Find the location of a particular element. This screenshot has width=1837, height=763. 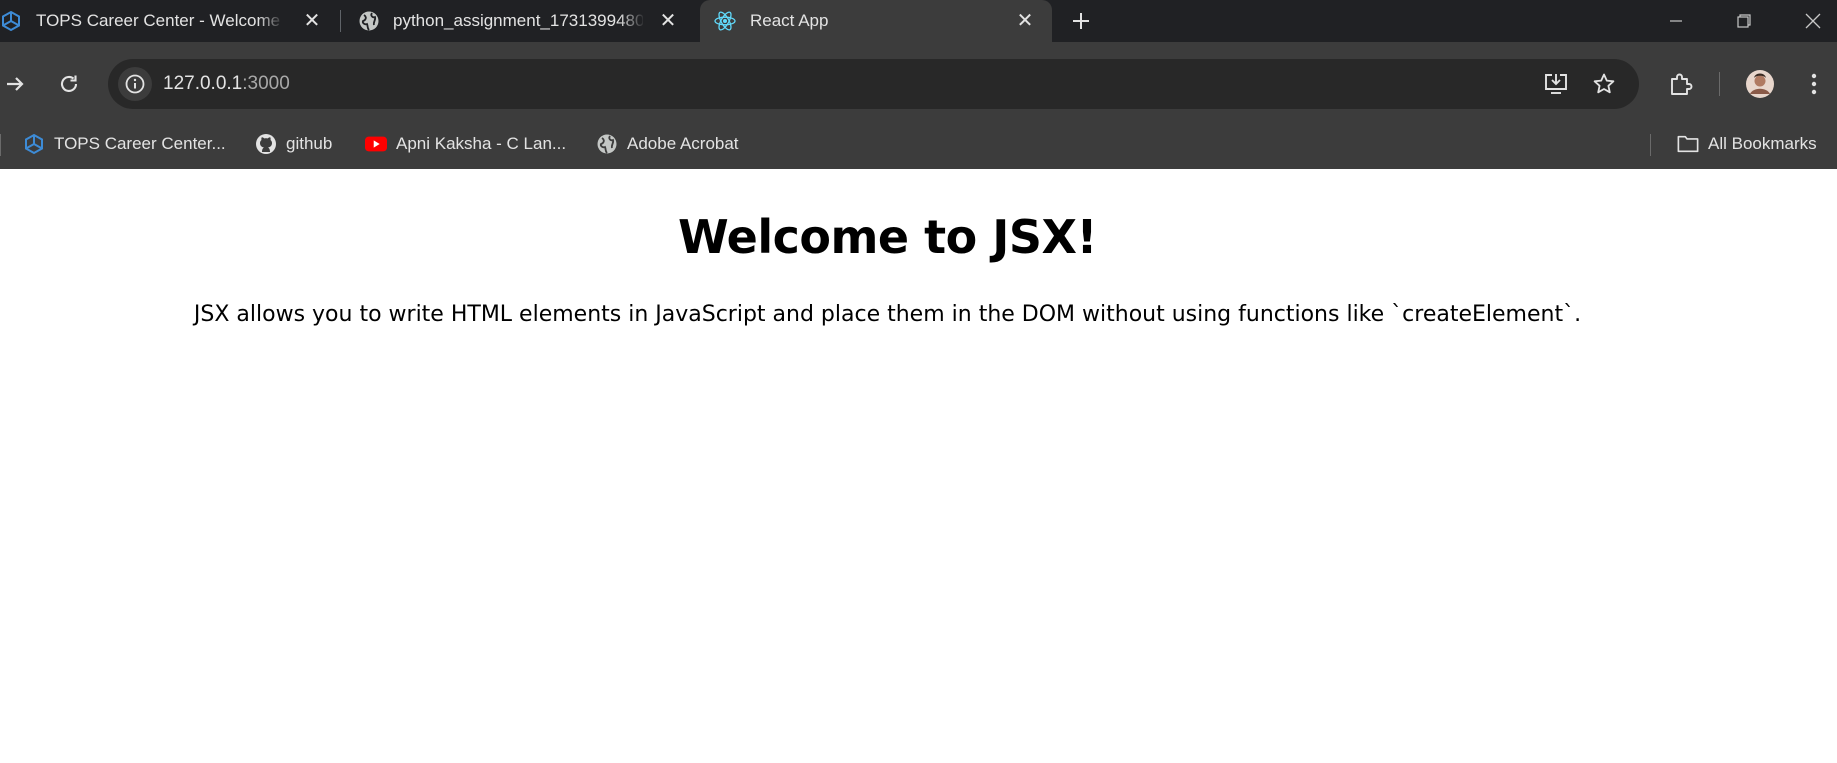

url-port: :3000 is located at coordinates (266, 83).